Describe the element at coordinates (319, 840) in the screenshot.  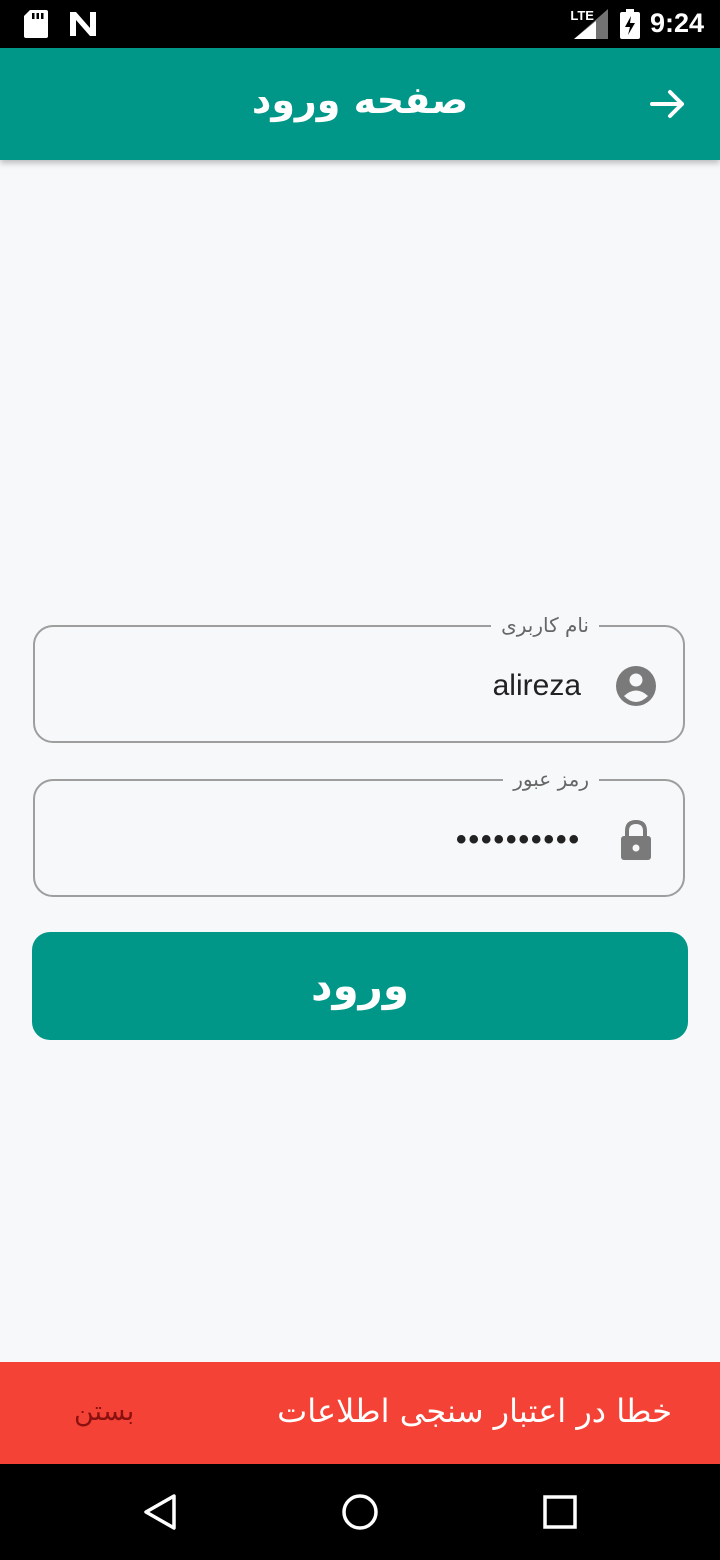
I see `password-input` at that location.